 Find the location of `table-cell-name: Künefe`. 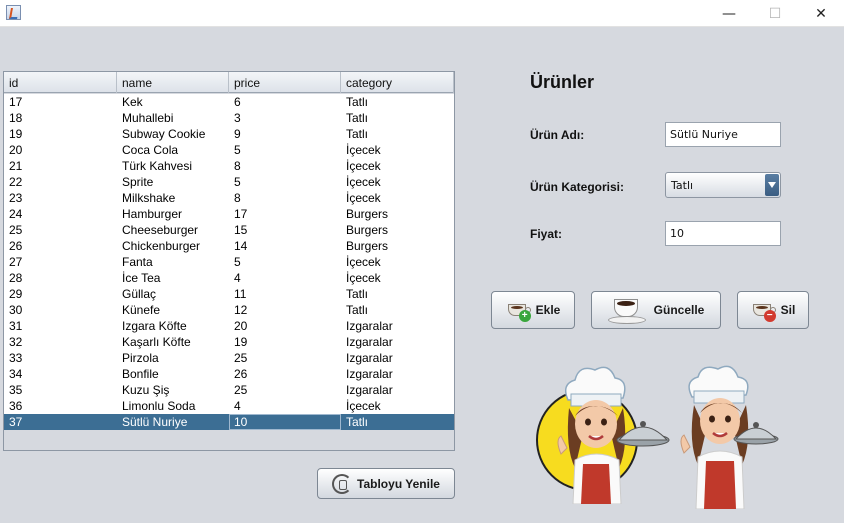

table-cell-name: Künefe is located at coordinates (173, 310).